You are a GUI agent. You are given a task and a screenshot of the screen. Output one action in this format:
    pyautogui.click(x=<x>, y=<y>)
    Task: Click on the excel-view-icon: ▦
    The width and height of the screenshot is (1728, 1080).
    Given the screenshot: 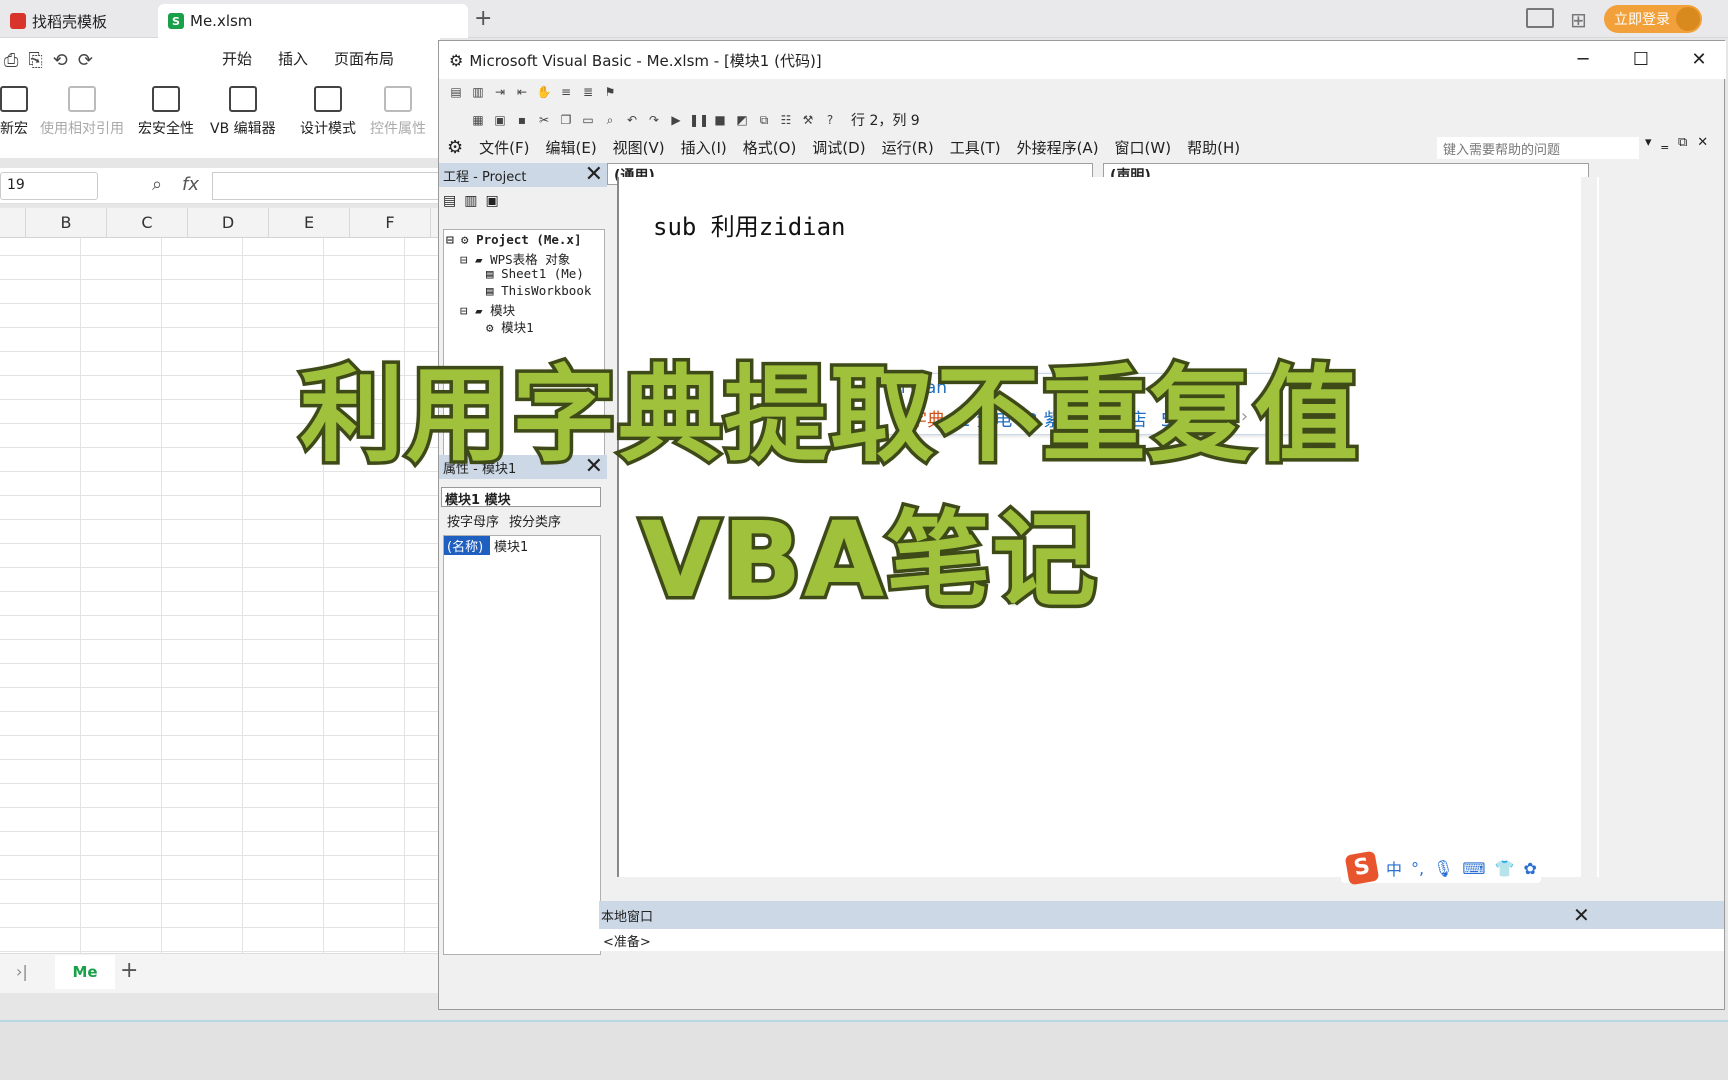 What is the action you would take?
    pyautogui.click(x=478, y=120)
    